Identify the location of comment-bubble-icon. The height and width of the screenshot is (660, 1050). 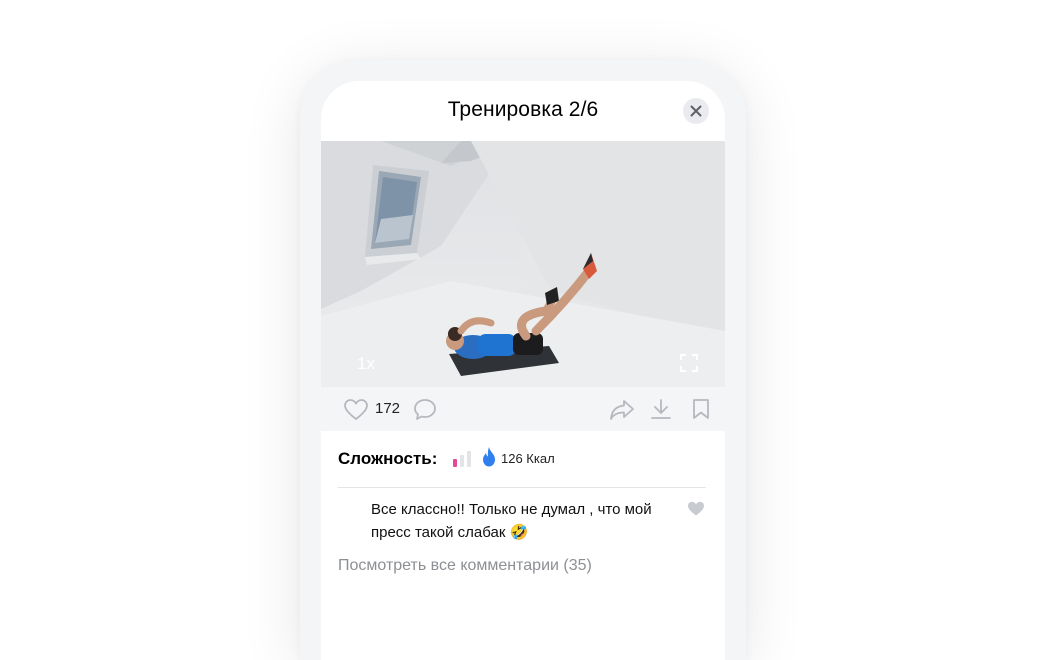
(425, 409).